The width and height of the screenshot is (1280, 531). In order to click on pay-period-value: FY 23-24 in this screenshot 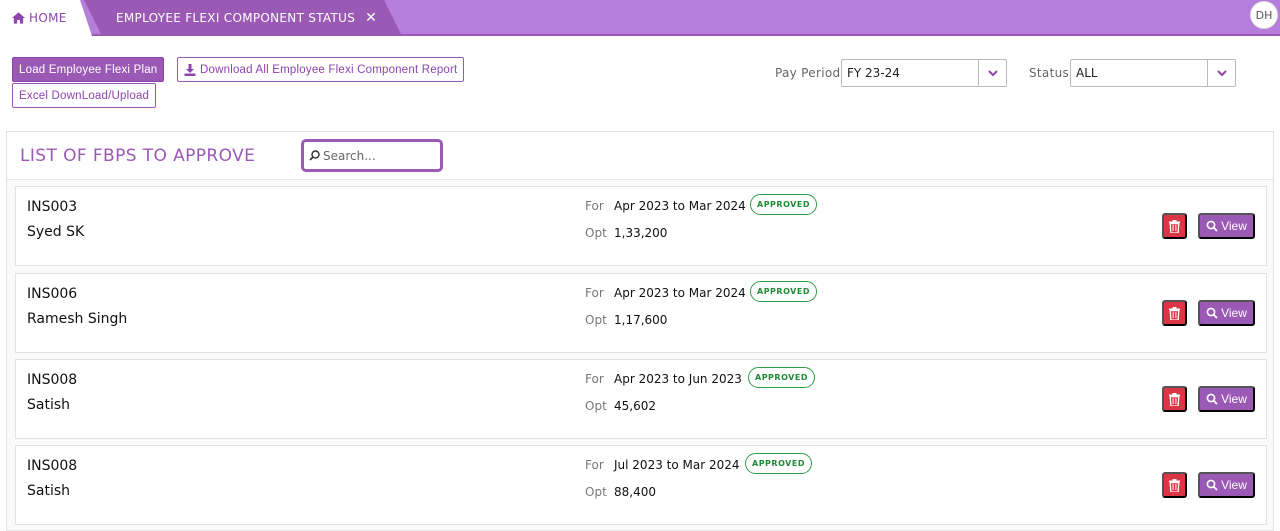, I will do `click(873, 73)`.